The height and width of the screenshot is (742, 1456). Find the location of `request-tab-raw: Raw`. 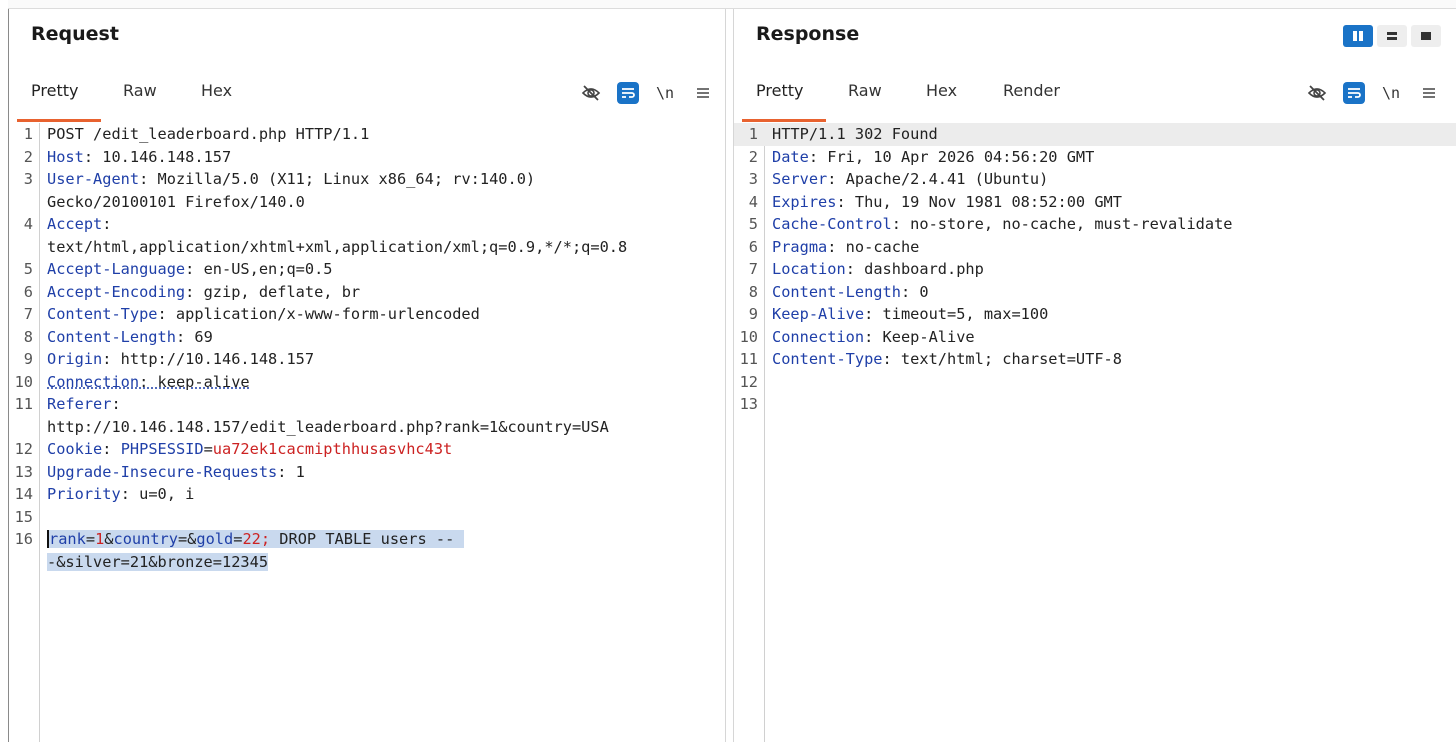

request-tab-raw: Raw is located at coordinates (140, 90).